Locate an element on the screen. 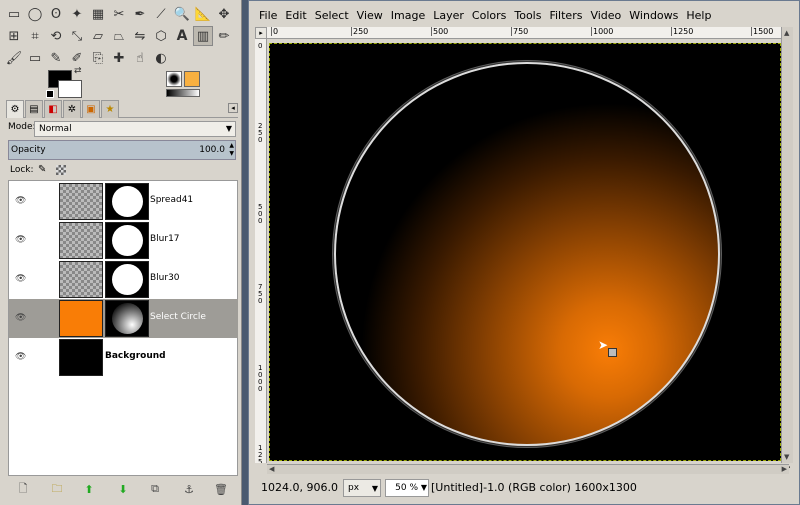  vertical-ruler: 0 250 500 750 1000 1250 is located at coordinates (261, 251).